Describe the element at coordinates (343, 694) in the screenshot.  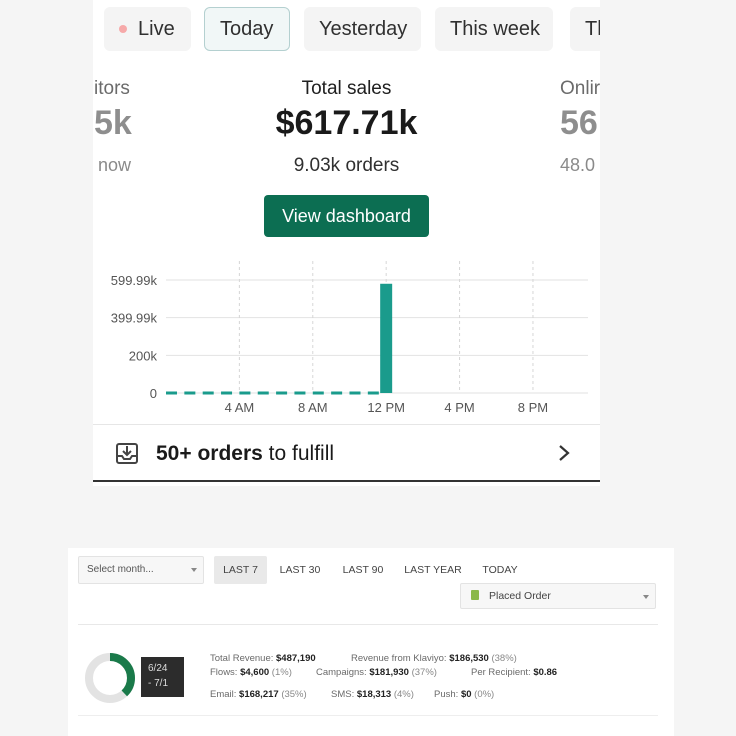
I see `sms-label: SMS:` at that location.